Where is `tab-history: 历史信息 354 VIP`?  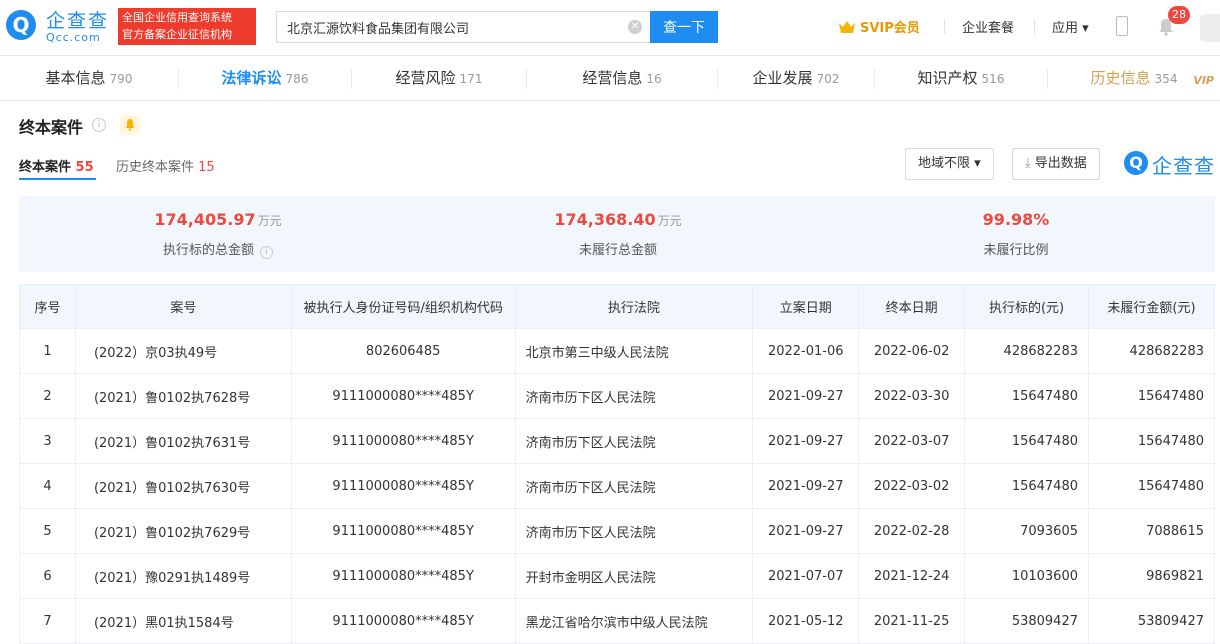
tab-history: 历史信息 354 VIP is located at coordinates (1134, 79).